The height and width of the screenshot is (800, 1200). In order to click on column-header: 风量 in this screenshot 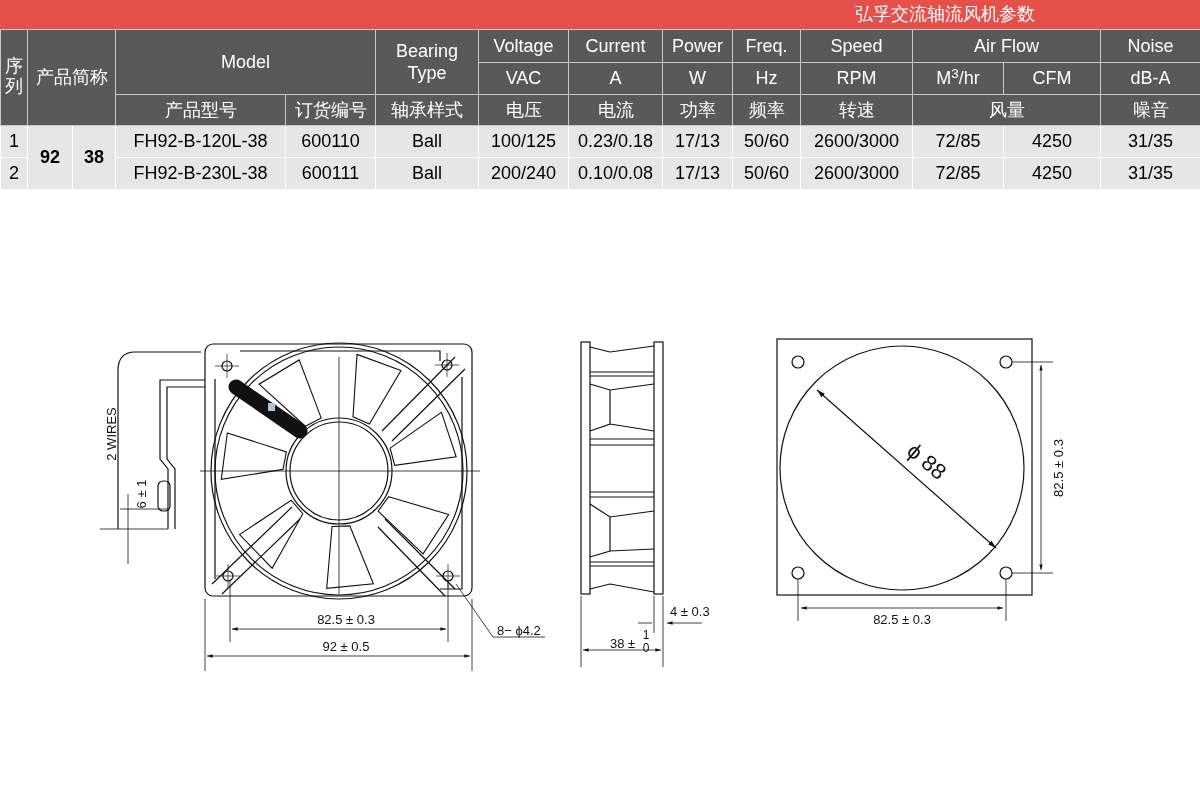, I will do `click(1006, 110)`.